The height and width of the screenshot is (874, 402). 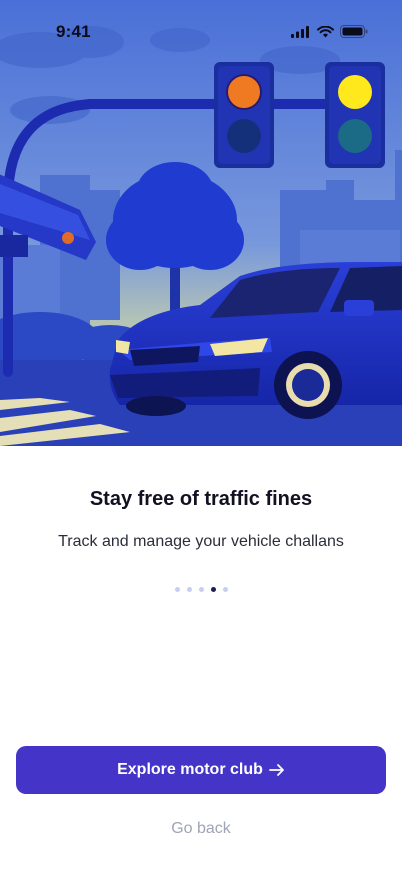 I want to click on explore-motor-club-label: Explore motor club, so click(x=190, y=769).